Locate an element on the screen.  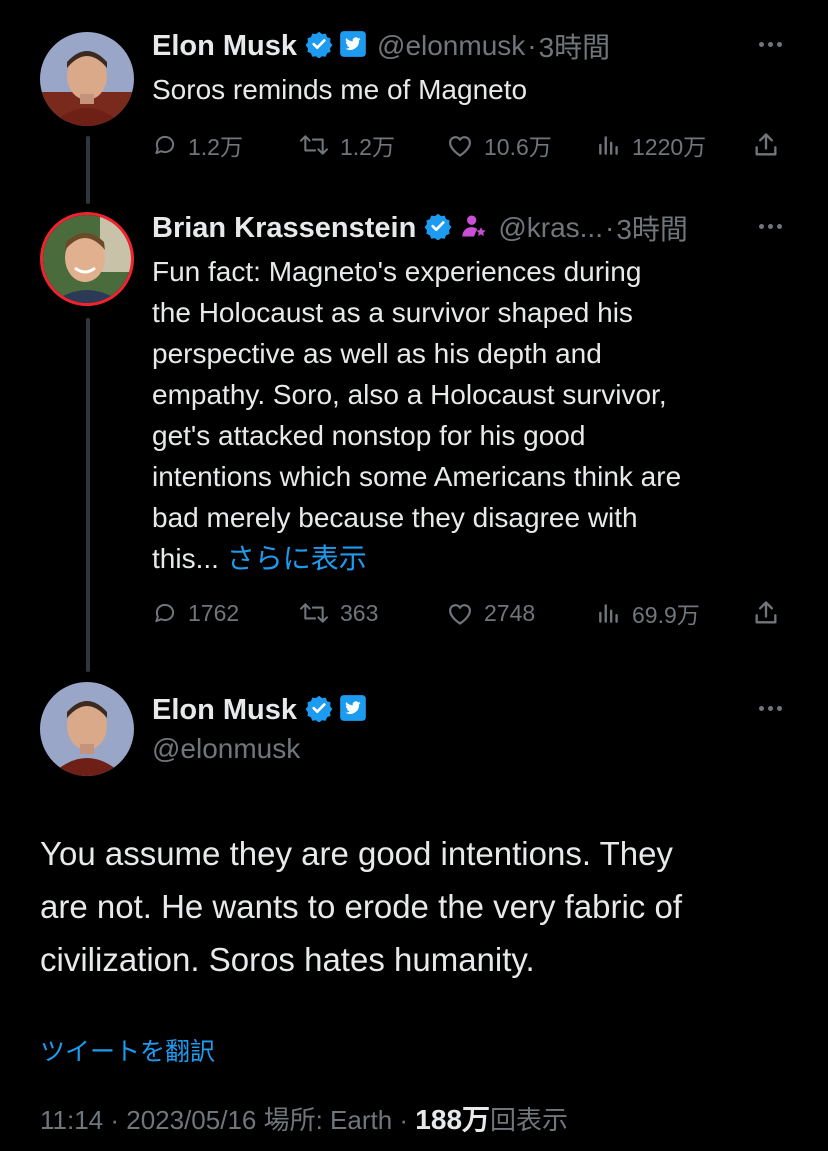
retweet-button: 1.2万 is located at coordinates (346, 145).